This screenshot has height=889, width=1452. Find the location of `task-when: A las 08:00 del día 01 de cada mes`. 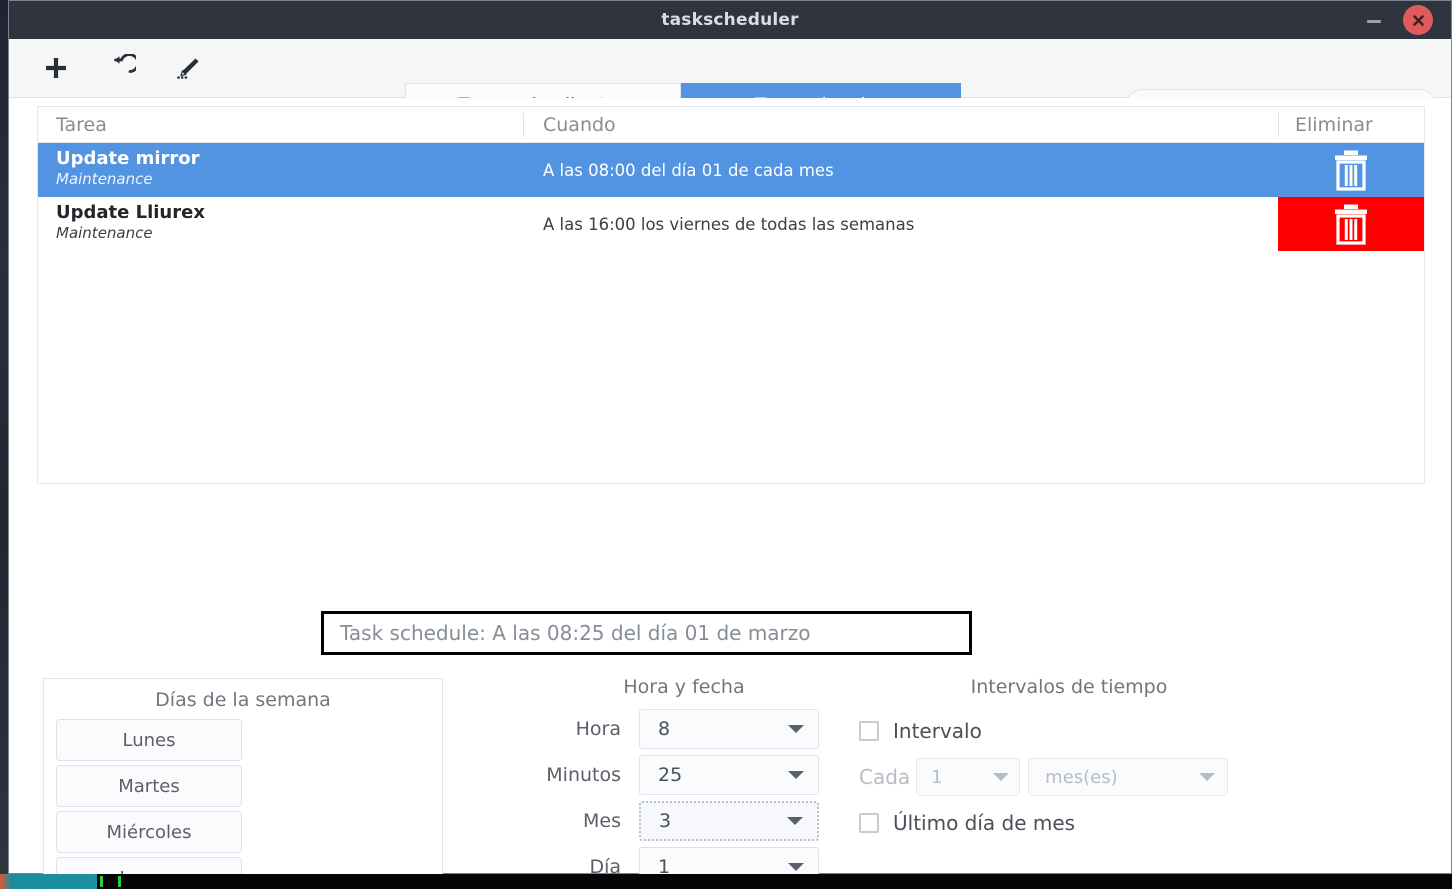

task-when: A las 08:00 del día 01 de cada mes is located at coordinates (688, 170).